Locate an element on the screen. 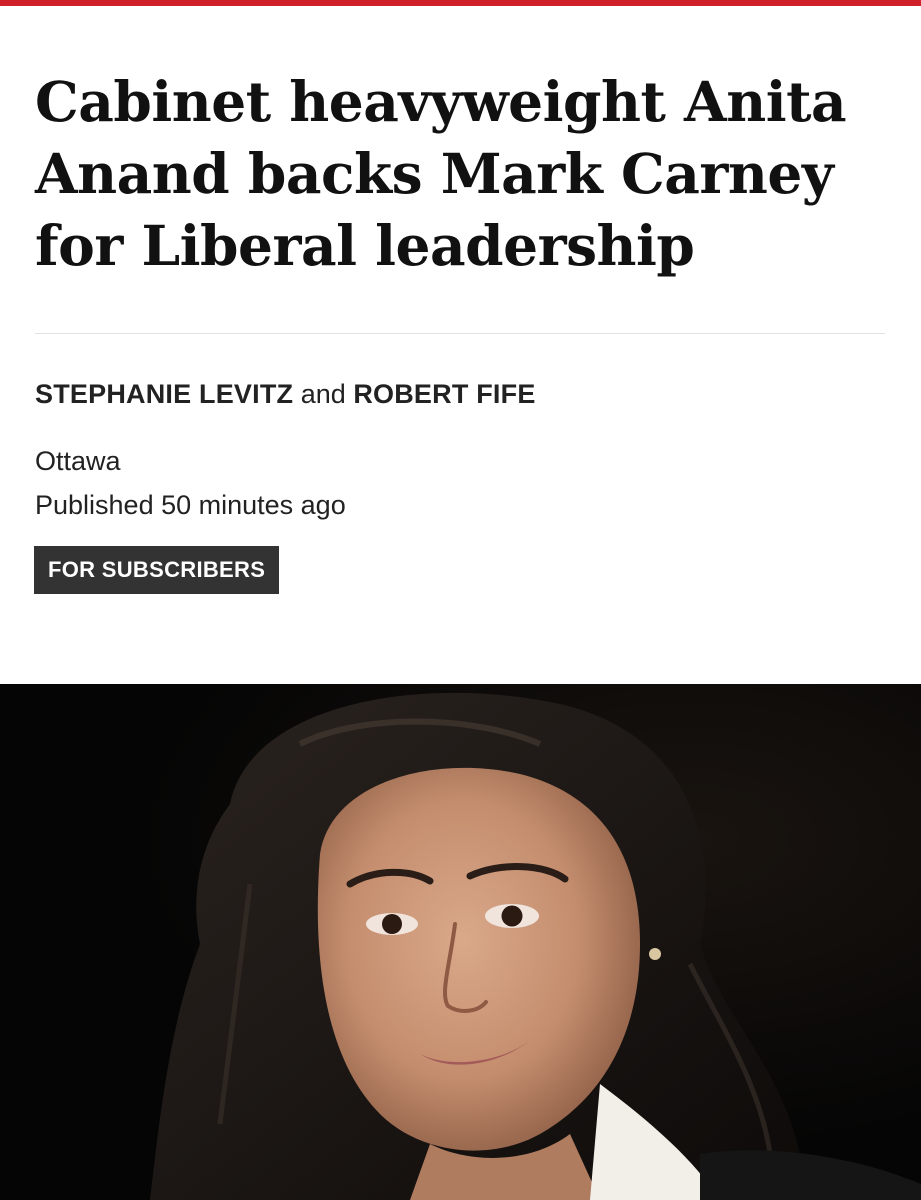  byline: STEPHANIE LEVITZ and ROBERT FIFE is located at coordinates (285, 394).